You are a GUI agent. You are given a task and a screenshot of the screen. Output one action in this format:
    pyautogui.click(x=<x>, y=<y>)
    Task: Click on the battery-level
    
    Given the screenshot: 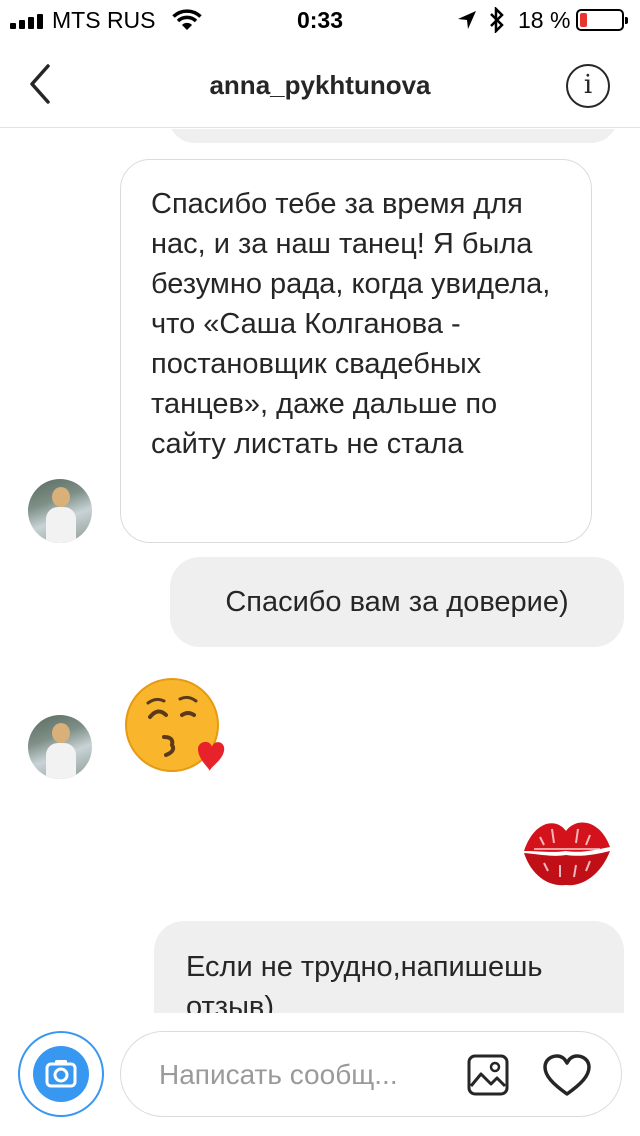 What is the action you would take?
    pyautogui.click(x=583, y=20)
    